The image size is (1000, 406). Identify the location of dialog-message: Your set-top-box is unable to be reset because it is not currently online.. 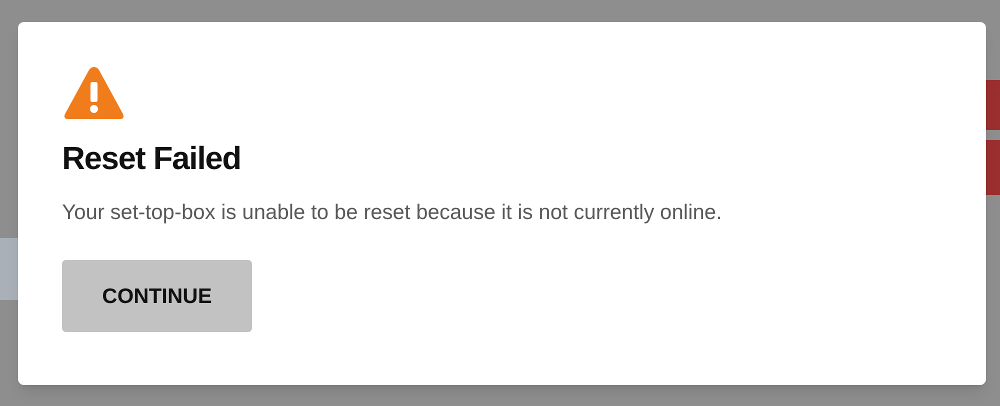
(392, 213).